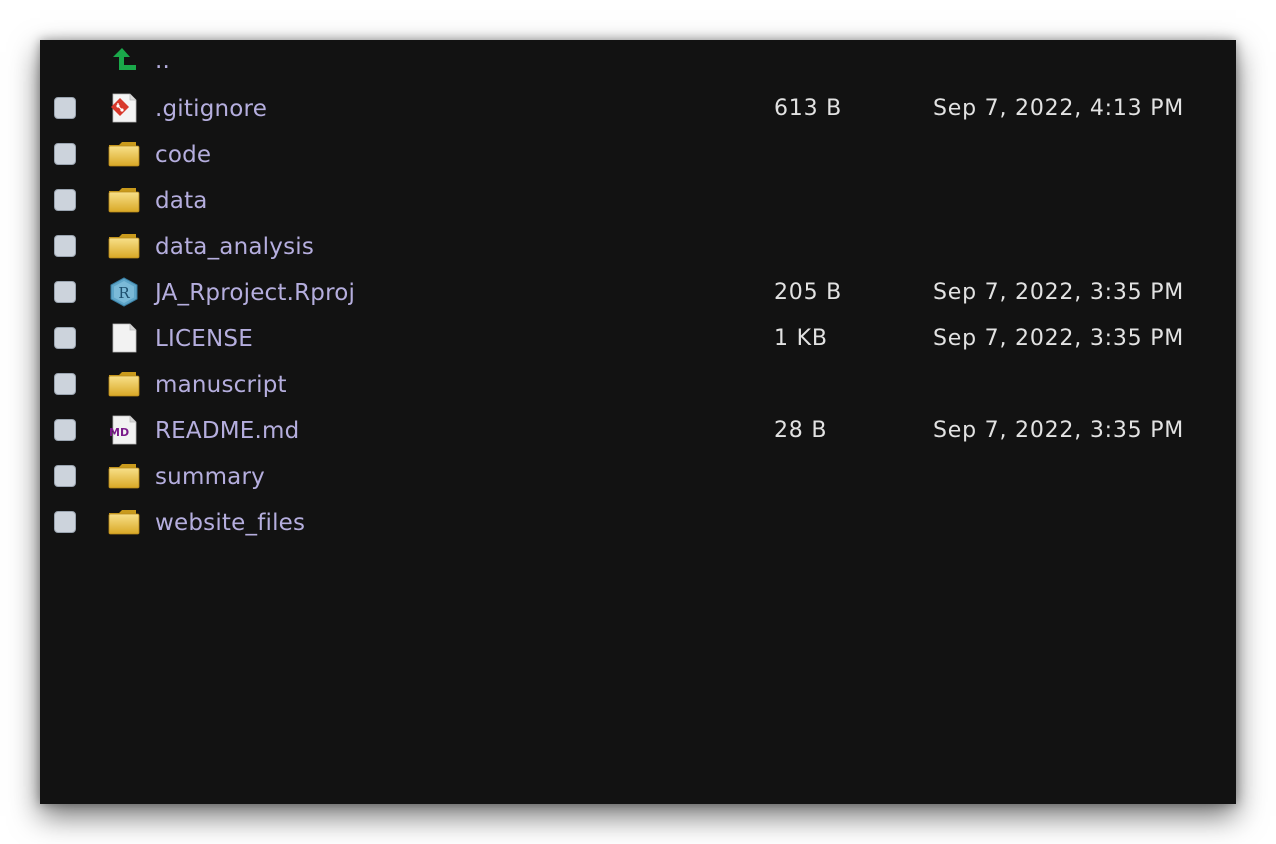 The width and height of the screenshot is (1276, 844). I want to click on file-name-link: .gitignore, so click(211, 109).